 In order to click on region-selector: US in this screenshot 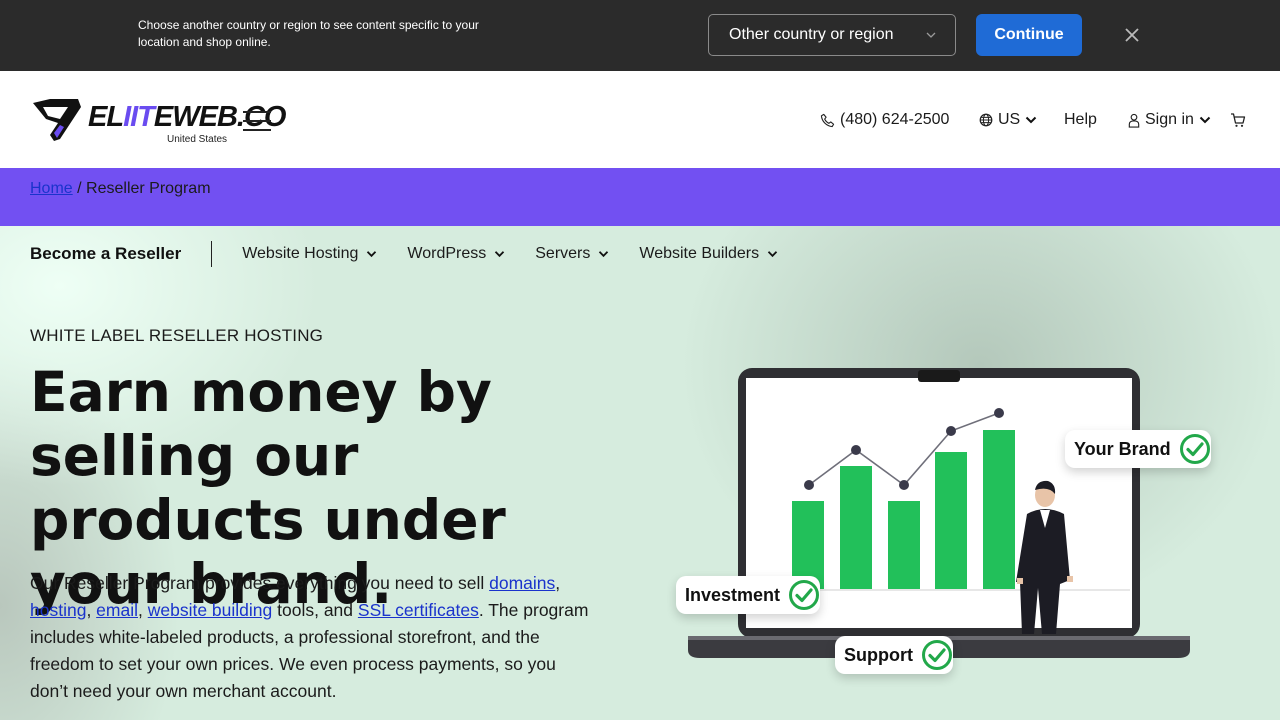, I will do `click(1008, 120)`.